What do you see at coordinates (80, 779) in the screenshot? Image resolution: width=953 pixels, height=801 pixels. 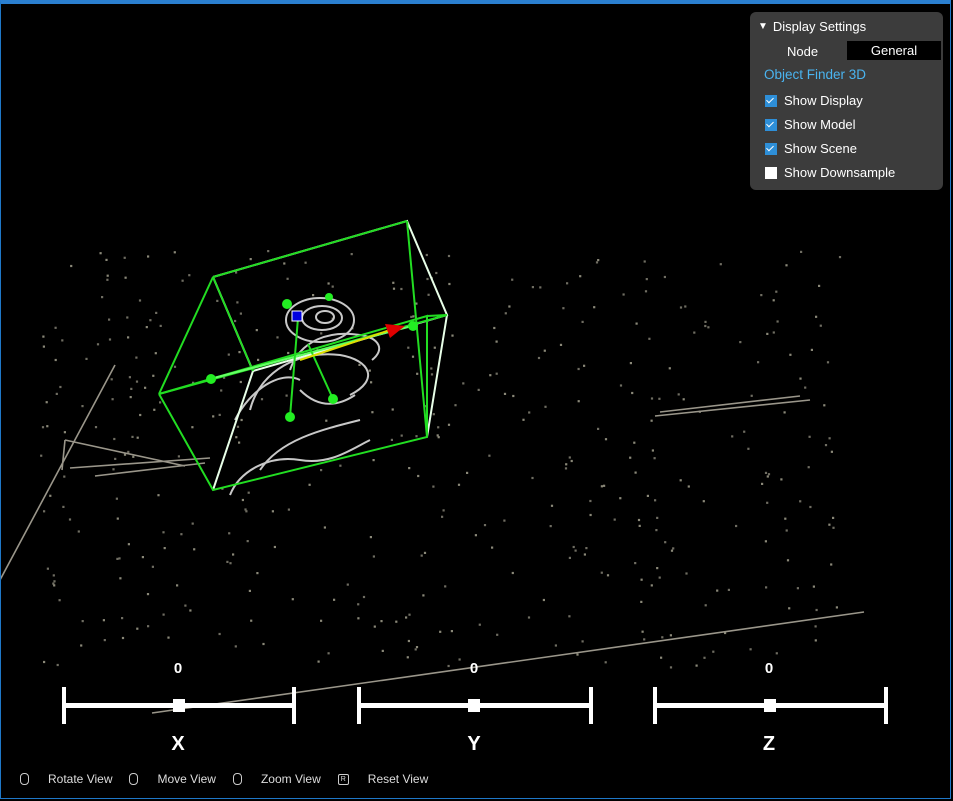 I see `hint-rotate: Rotate View` at bounding box center [80, 779].